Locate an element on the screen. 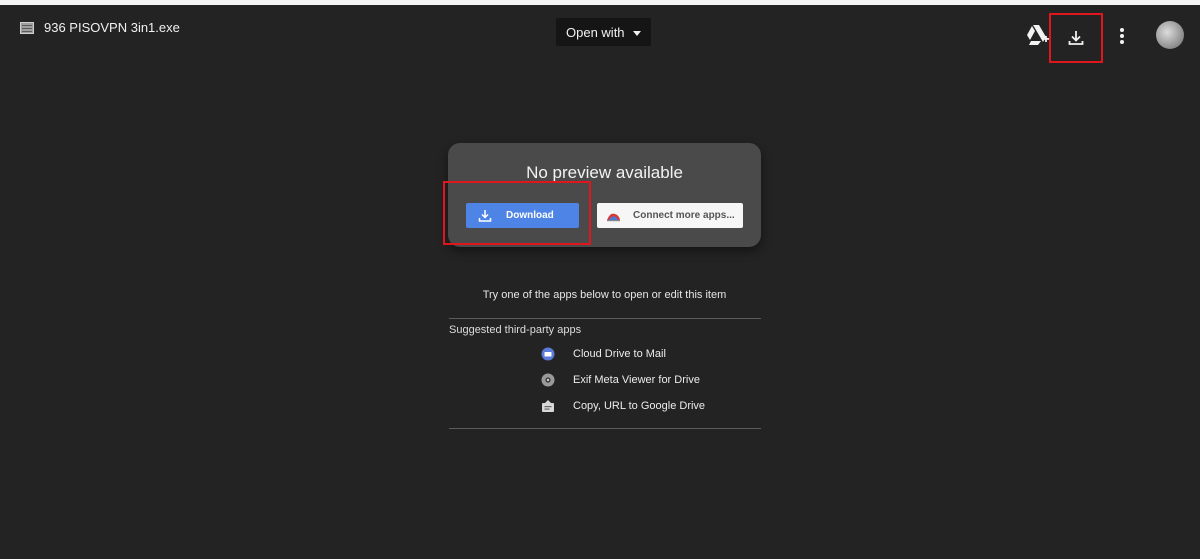 Image resolution: width=1200 pixels, height=559 pixels. file-icon is located at coordinates (27, 27).